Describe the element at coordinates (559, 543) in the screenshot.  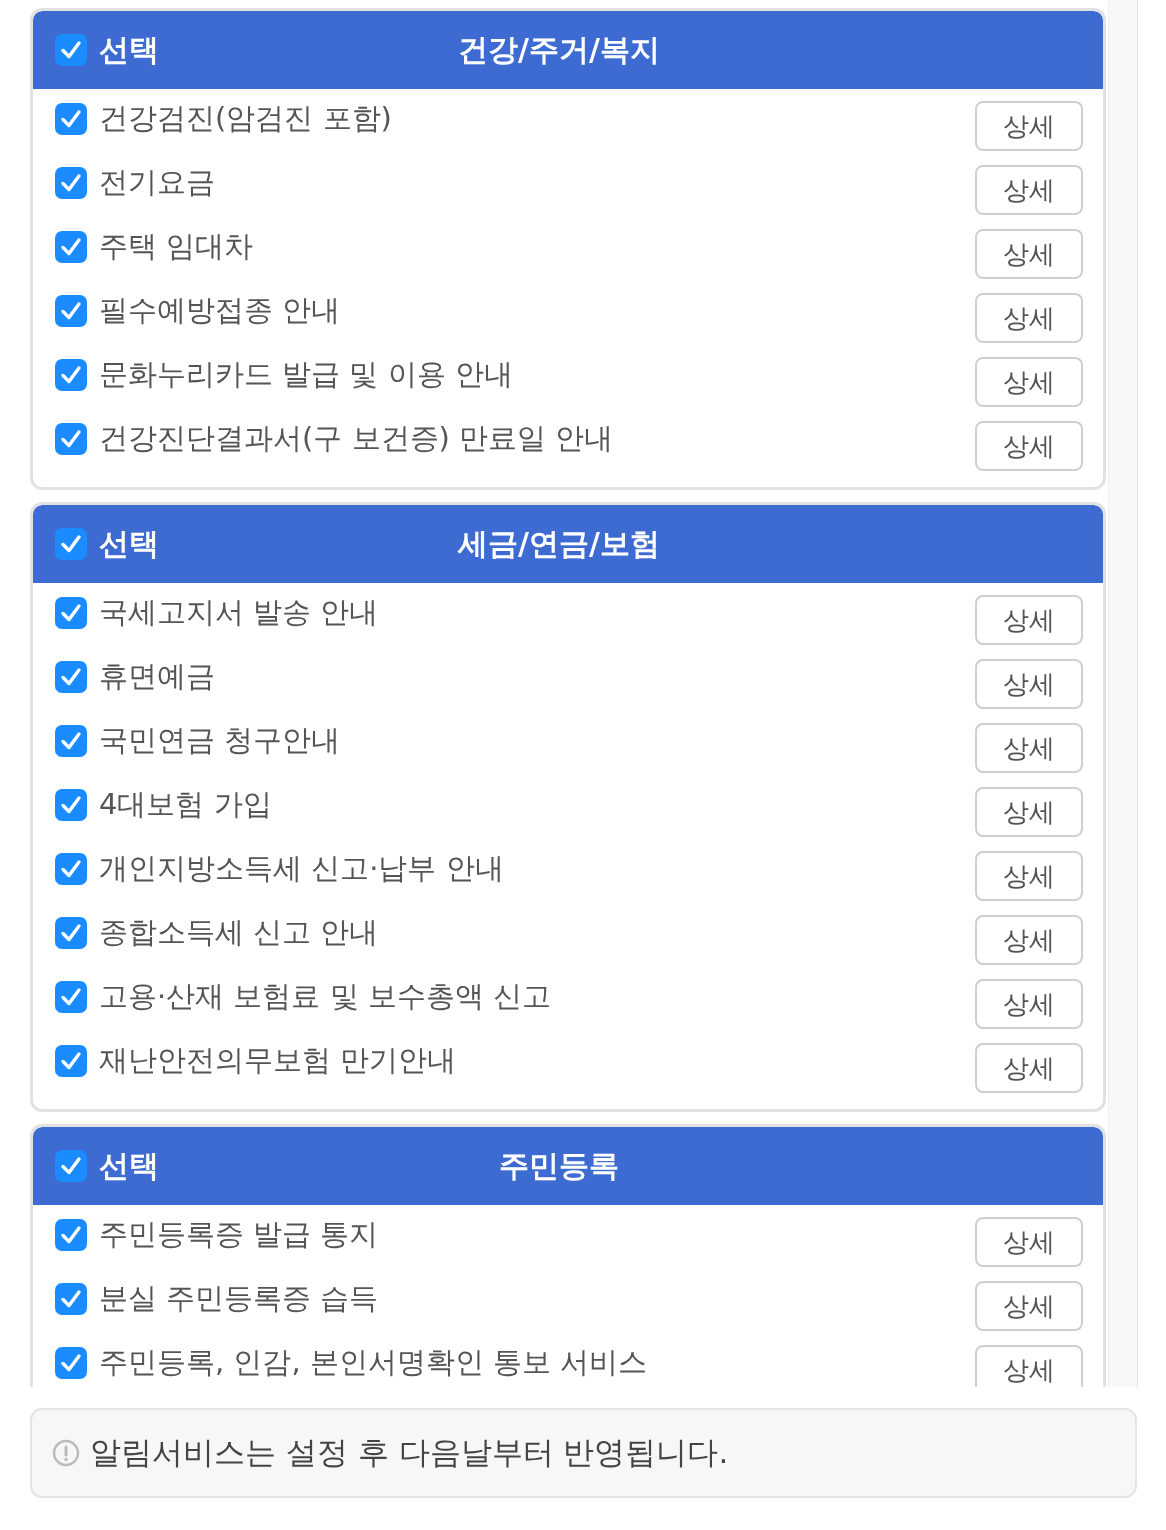
I see `category-title: 세금/연금/보험` at that location.